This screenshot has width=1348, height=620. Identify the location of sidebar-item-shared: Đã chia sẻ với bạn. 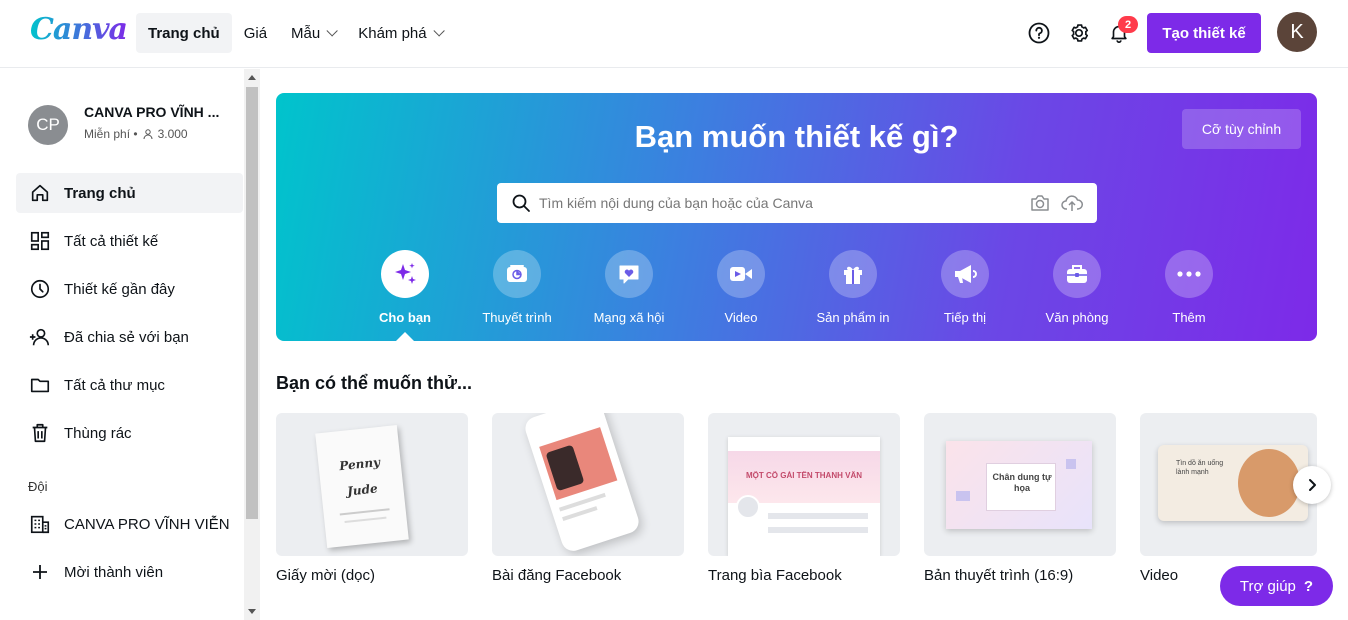
(129, 337).